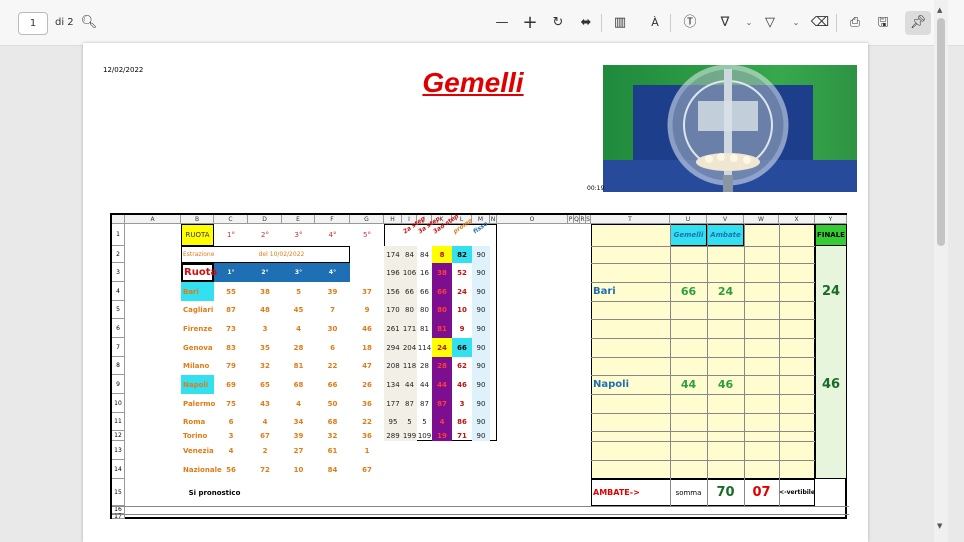  I want to click on column-header: O, so click(532, 219).